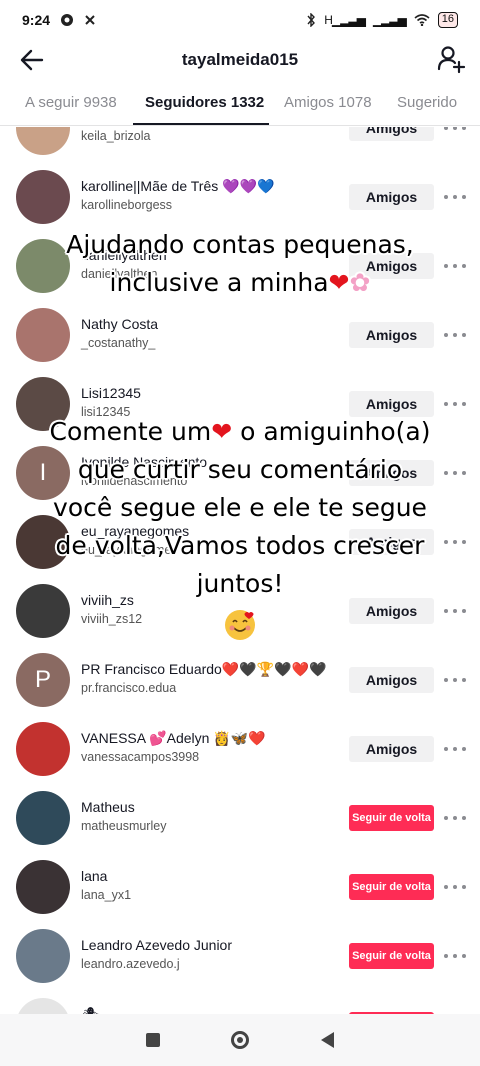  What do you see at coordinates (451, 59) in the screenshot?
I see `add-user-icon` at bounding box center [451, 59].